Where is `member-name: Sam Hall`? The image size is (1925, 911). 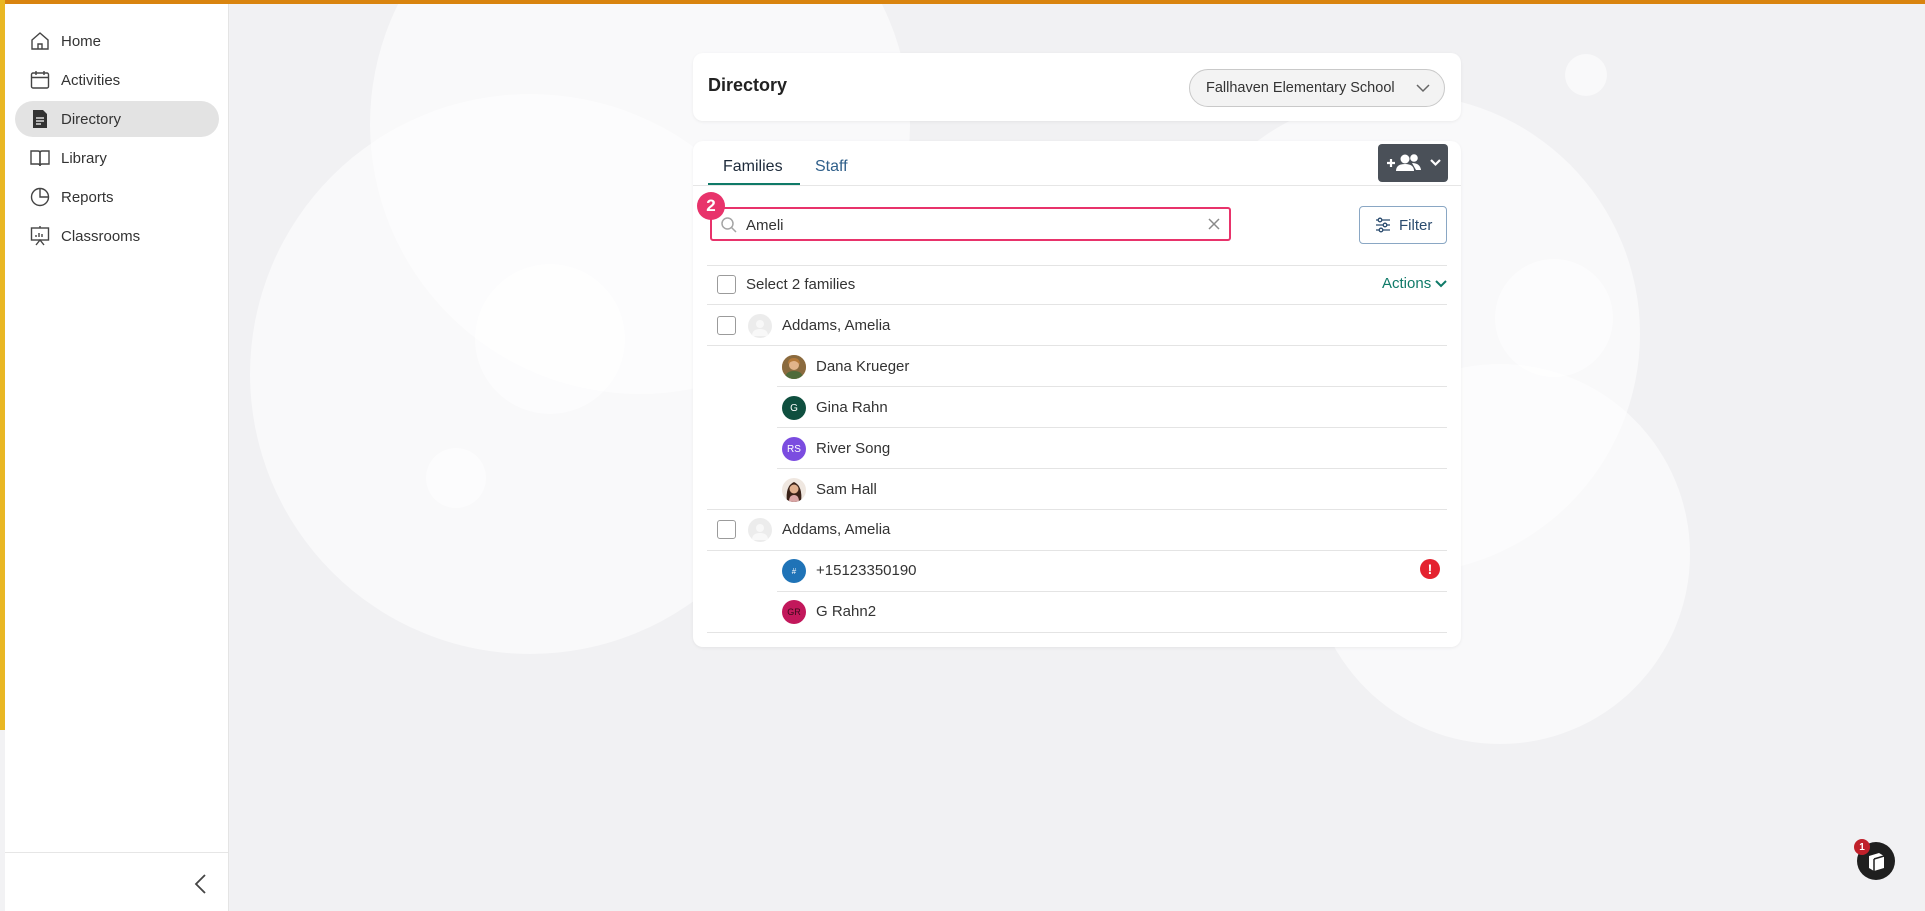 member-name: Sam Hall is located at coordinates (846, 489).